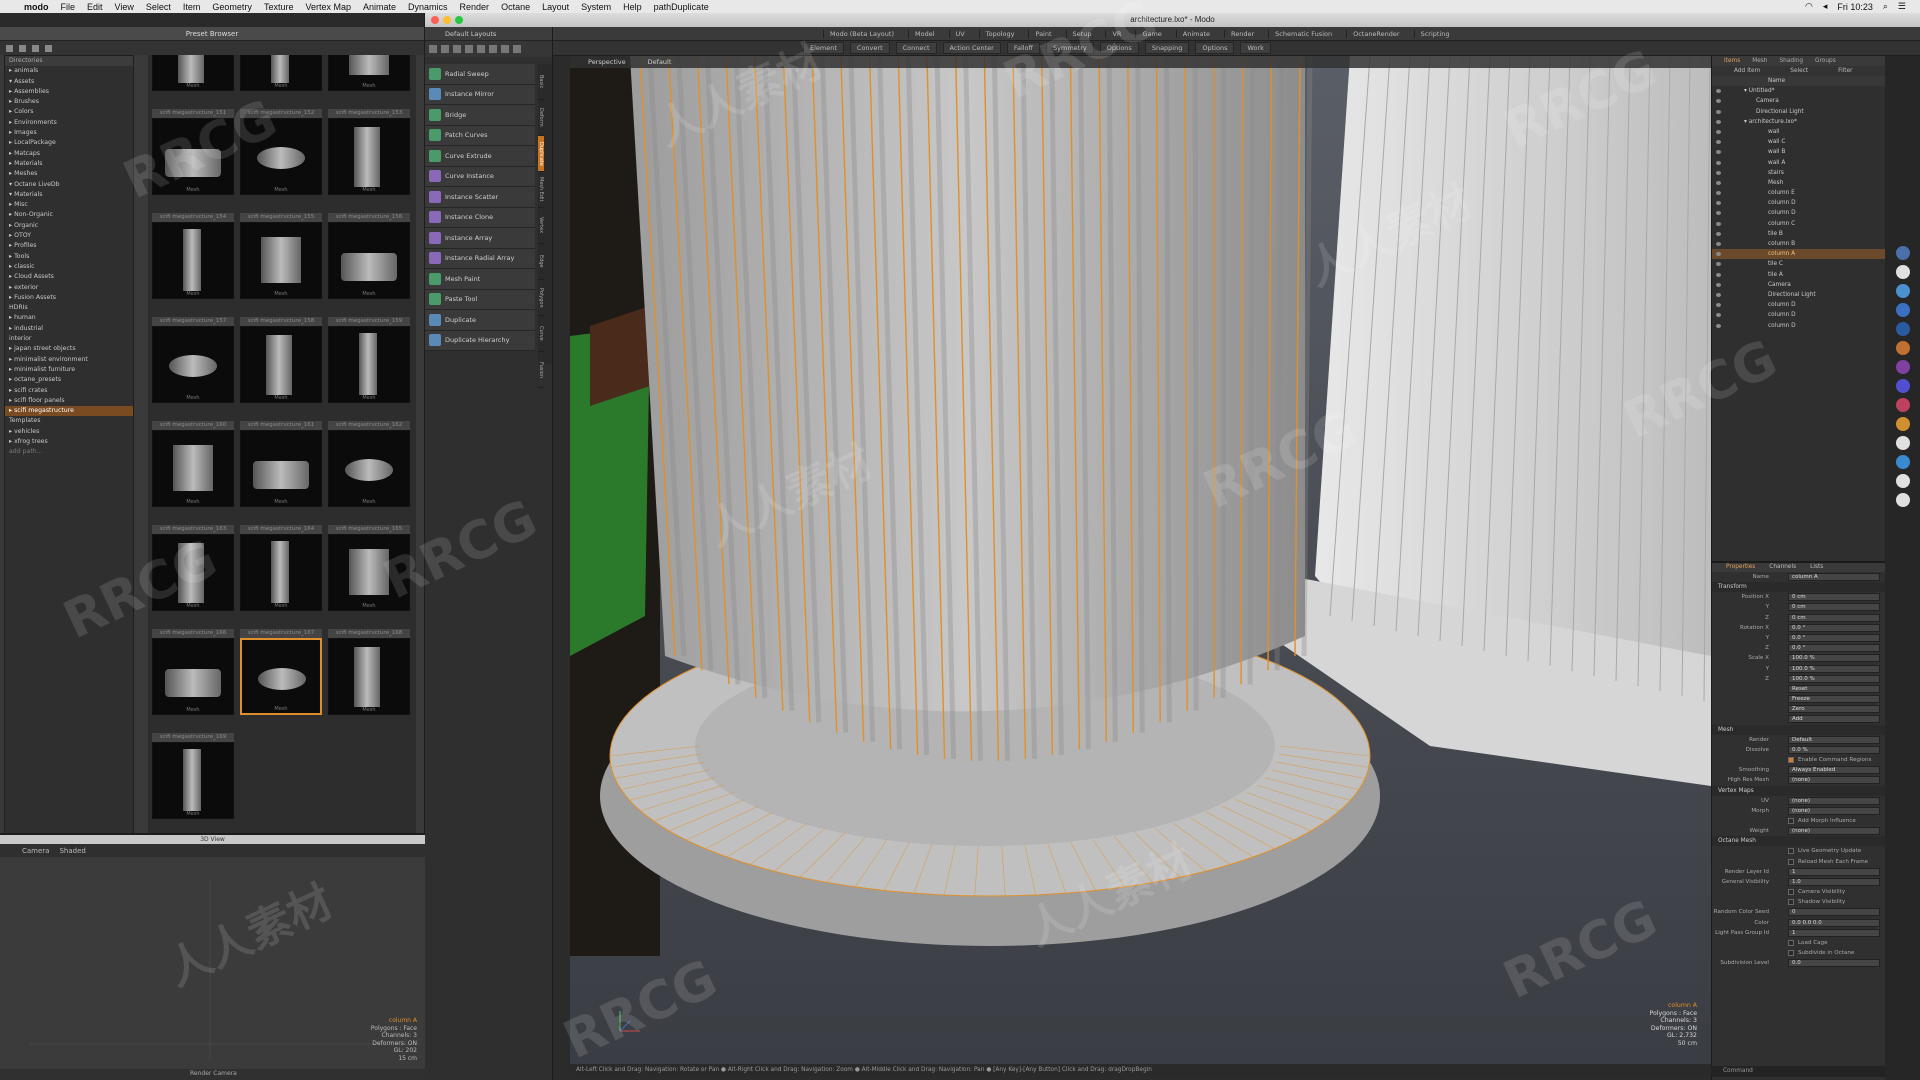  What do you see at coordinates (1834, 739) in the screenshot?
I see `property-field: Default` at bounding box center [1834, 739].